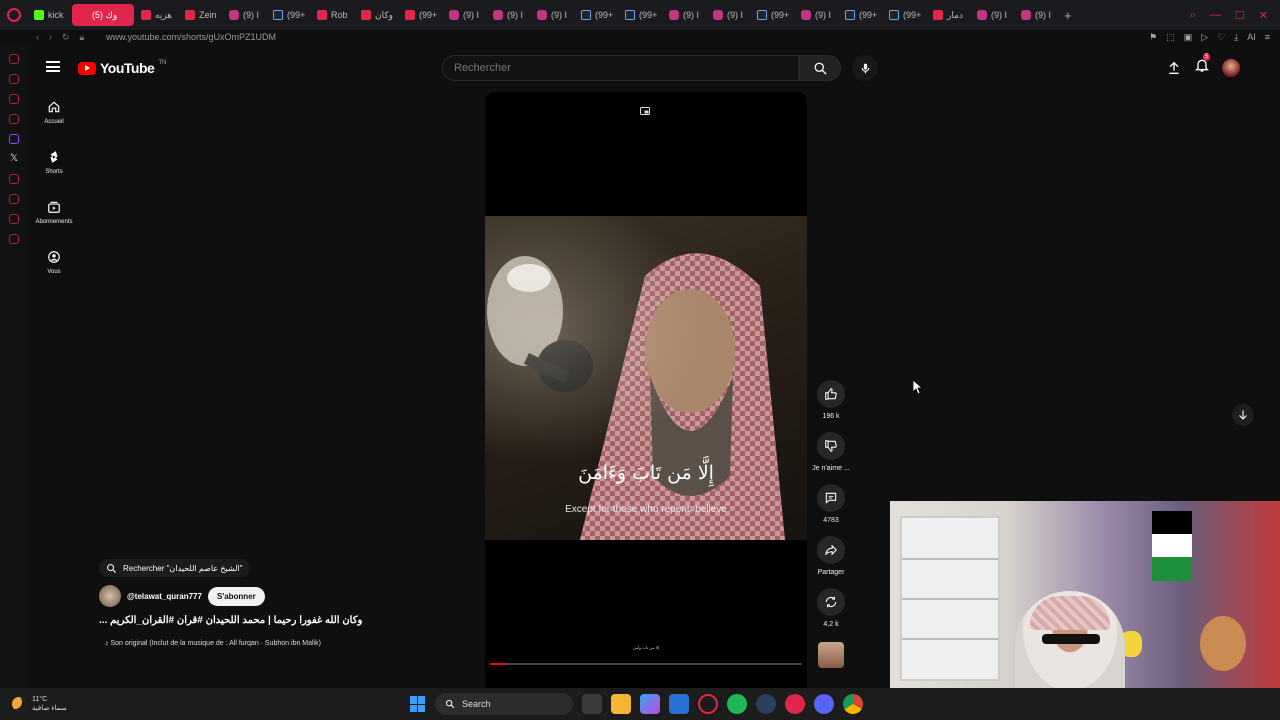  Describe the element at coordinates (1240, 15) in the screenshot. I see `maximize-icon: ☐` at that location.